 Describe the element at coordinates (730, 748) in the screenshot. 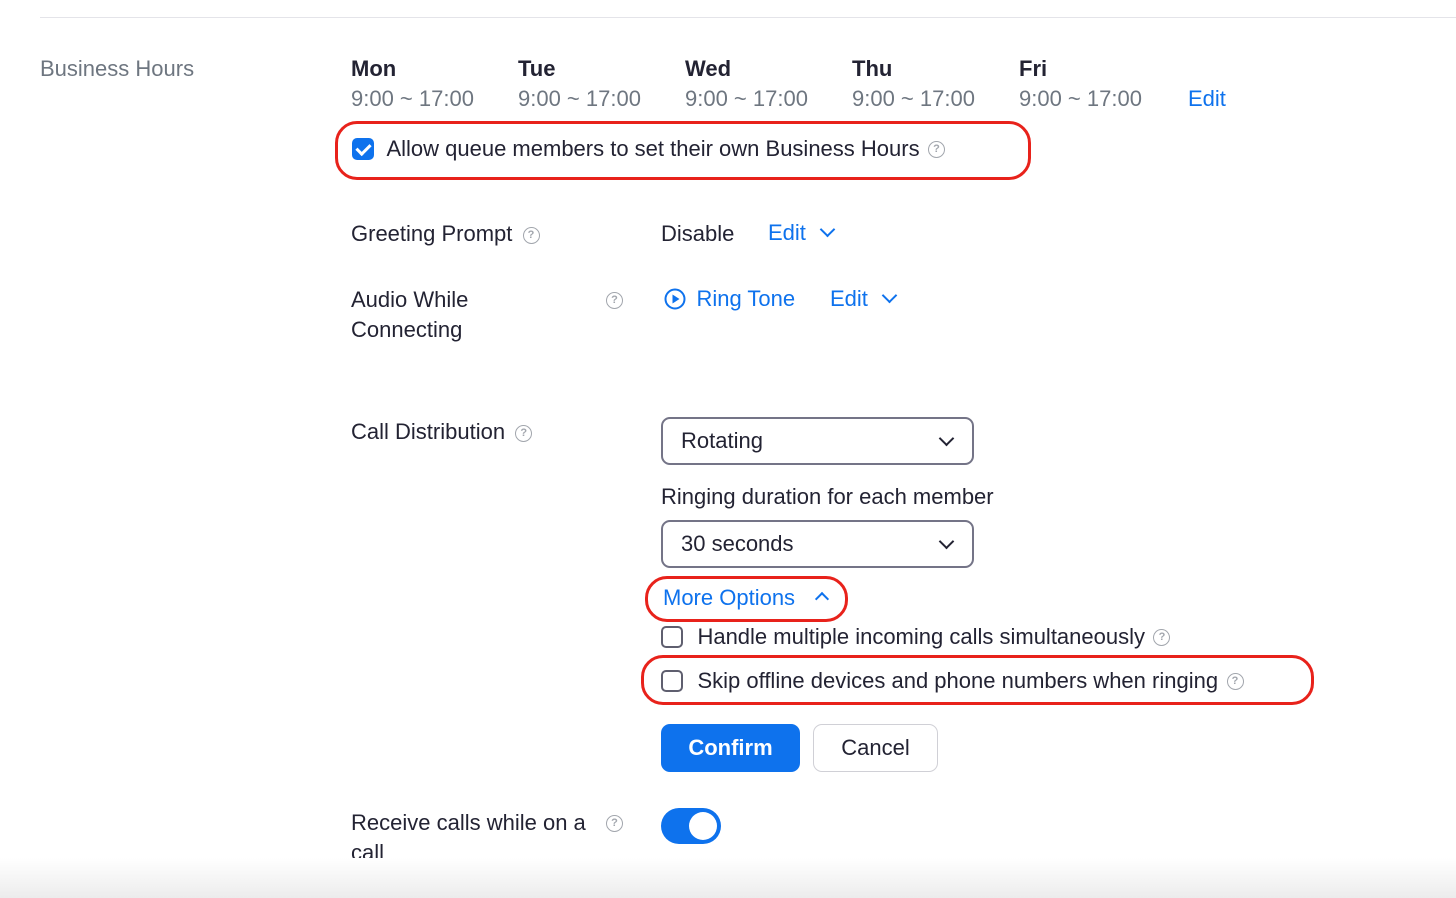

I see `confirm-button: Confirm` at that location.